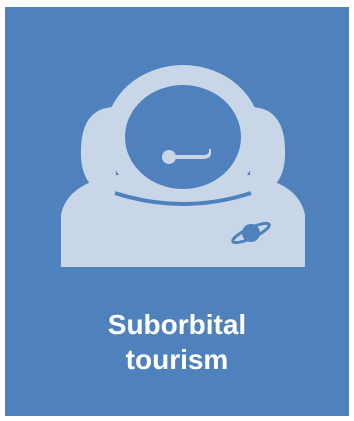  I want to click on tile-title-line1: Suborbital, so click(177, 324).